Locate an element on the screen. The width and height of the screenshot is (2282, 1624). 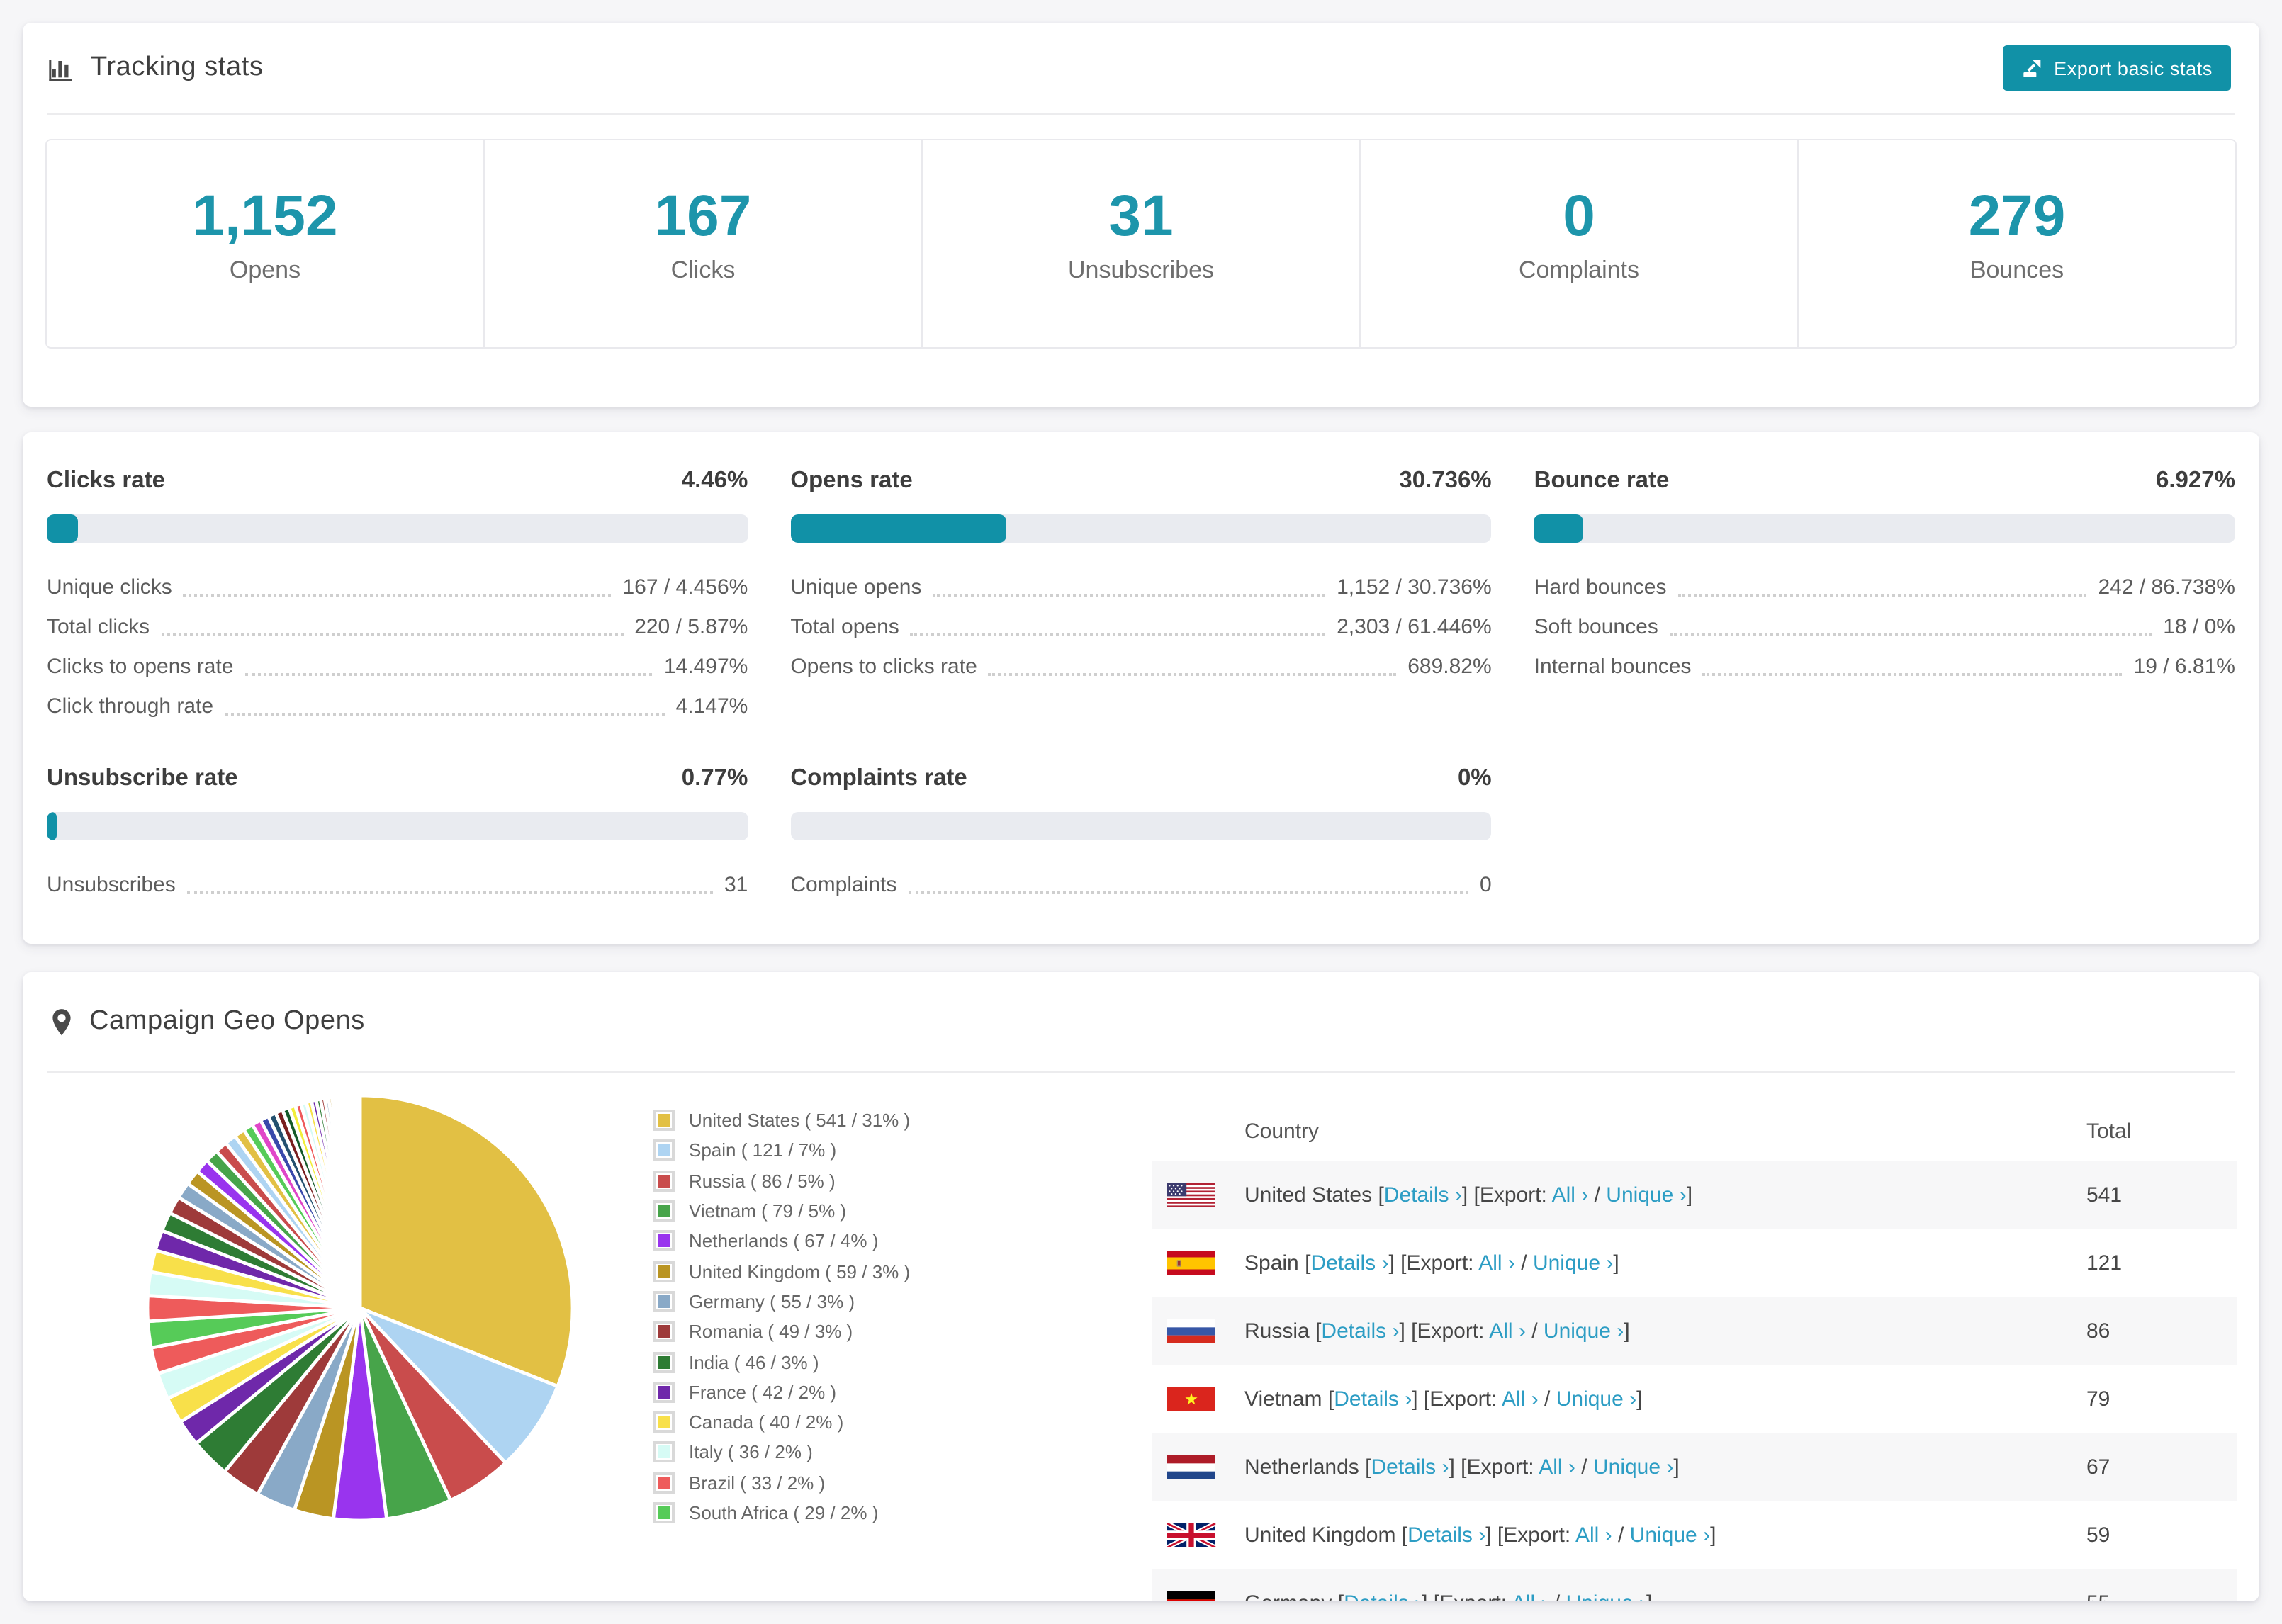
legend-item-france: France ( 42 / 2% ) is located at coordinates (782, 1392).